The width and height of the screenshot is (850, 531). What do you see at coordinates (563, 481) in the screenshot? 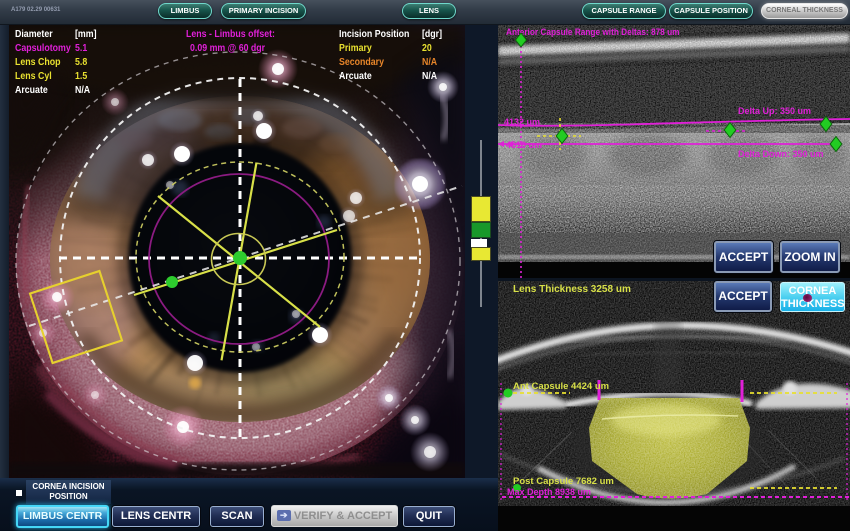
I see `svg-text: Post Capsule 7682 um` at bounding box center [563, 481].